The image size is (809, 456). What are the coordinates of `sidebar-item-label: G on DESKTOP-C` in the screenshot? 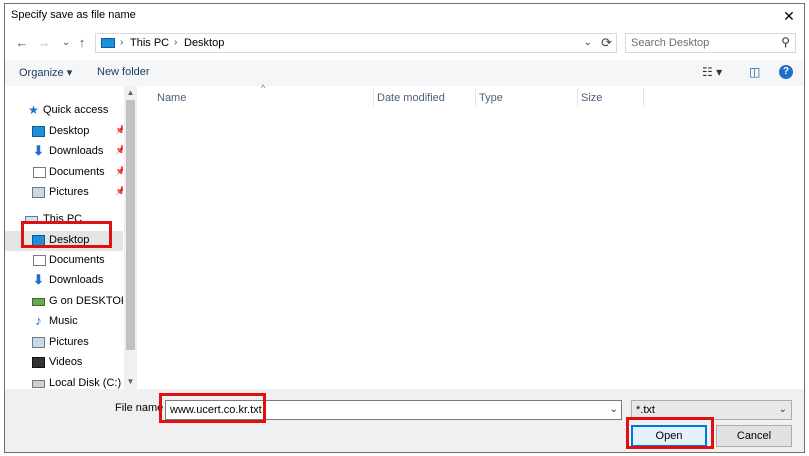 It's located at (86, 301).